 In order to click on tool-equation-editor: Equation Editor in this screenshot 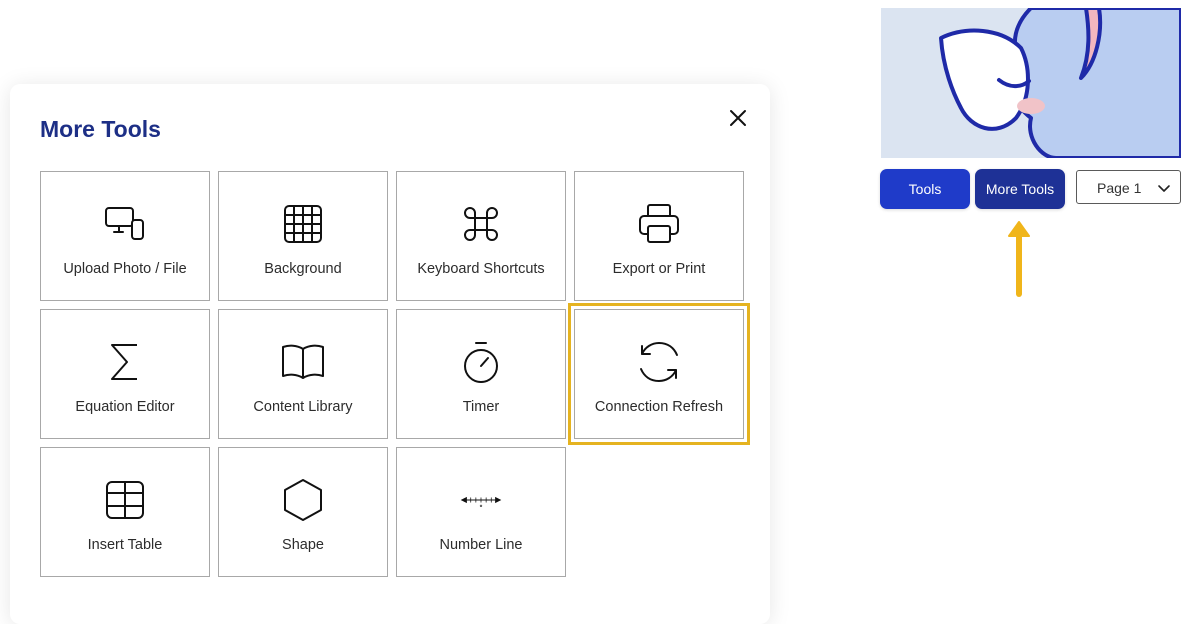, I will do `click(125, 374)`.